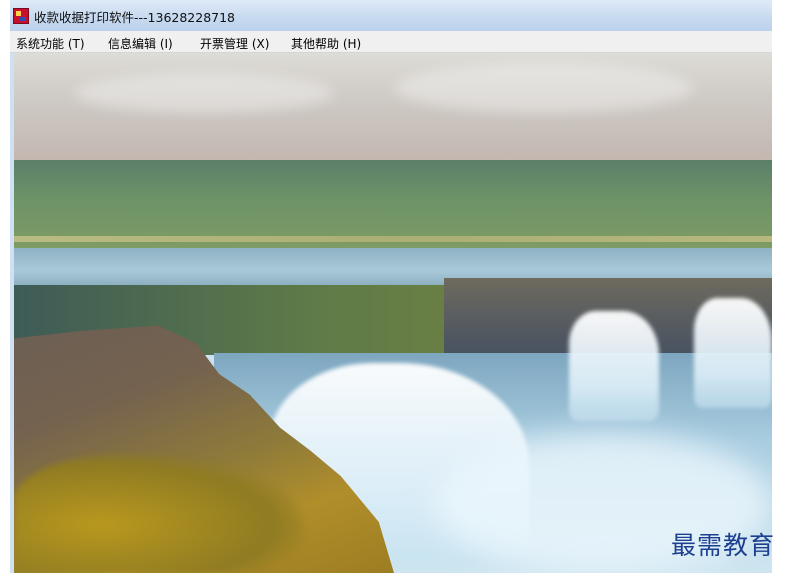 This screenshot has width=794, height=573. I want to click on title-bar: 收款收据打印软件---13628228718, so click(391, 15).